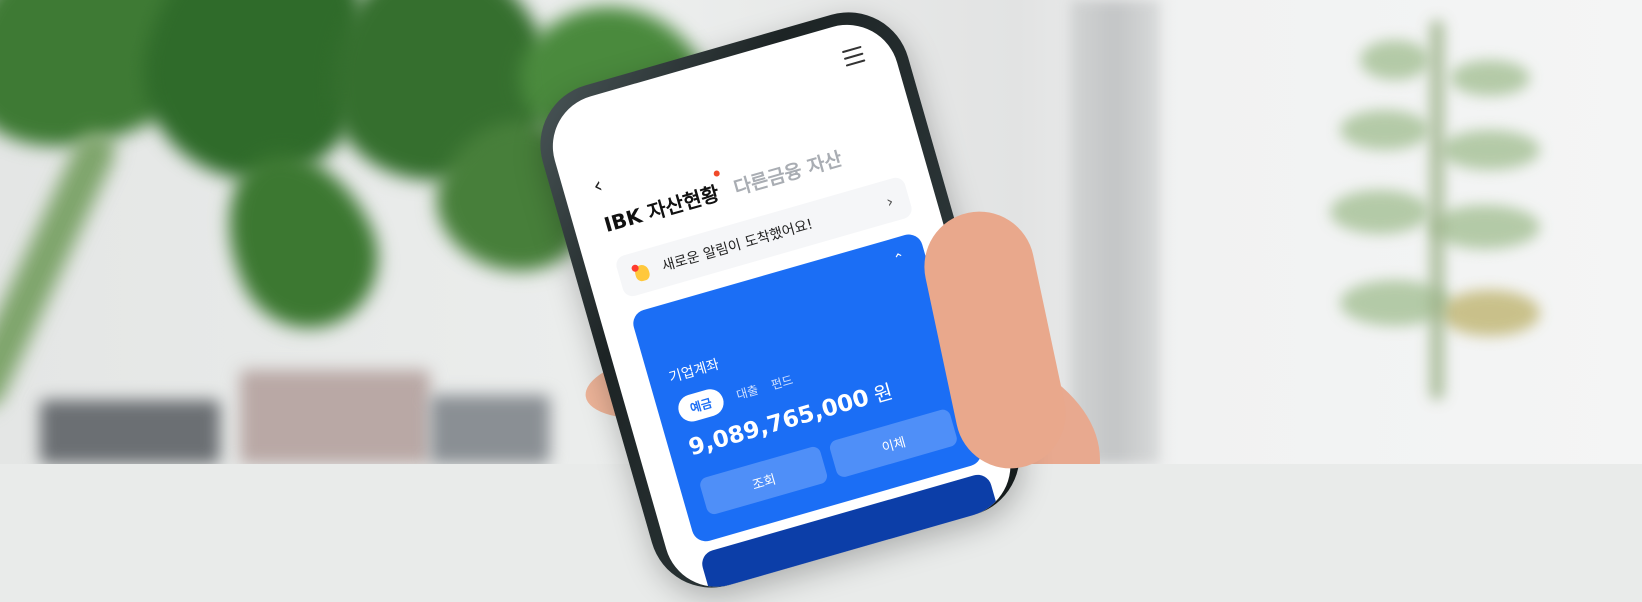  Describe the element at coordinates (782, 382) in the screenshot. I see `subtab-fund: 펀드` at that location.